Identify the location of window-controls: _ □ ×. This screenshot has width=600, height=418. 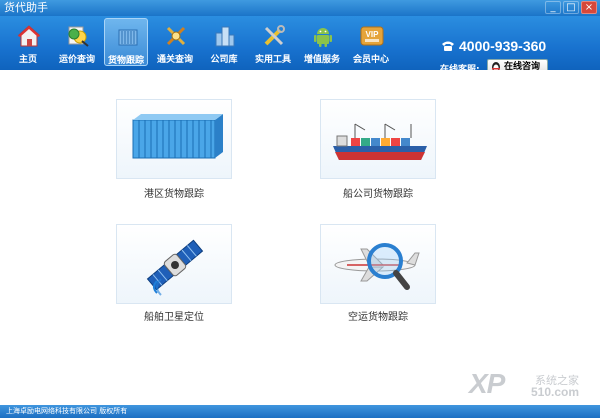
(571, 7).